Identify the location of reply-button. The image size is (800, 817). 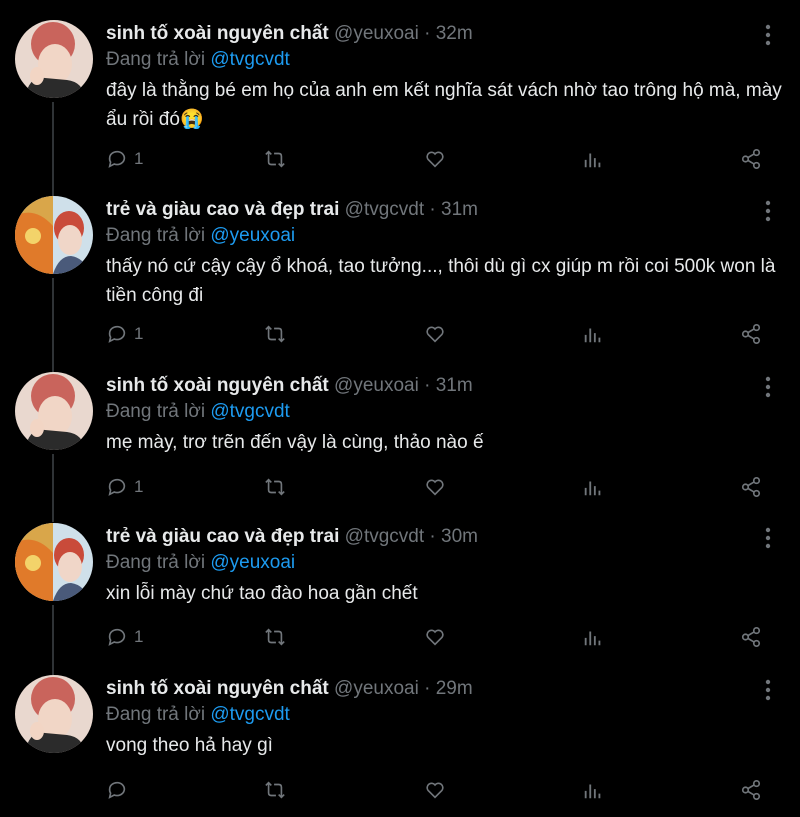
(120, 790).